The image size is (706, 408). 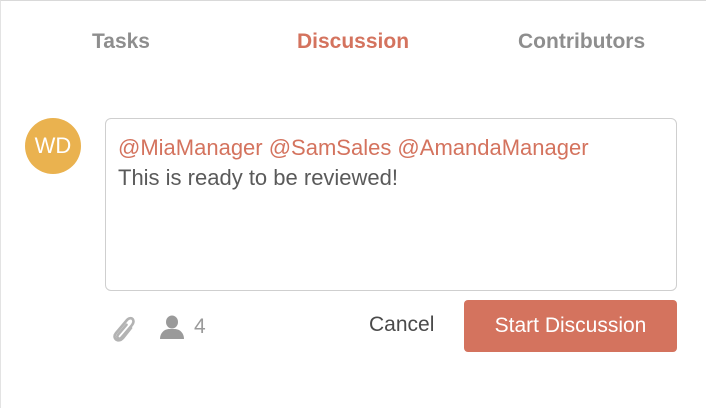 What do you see at coordinates (581, 42) in the screenshot?
I see `tab-contributors: Contributors` at bounding box center [581, 42].